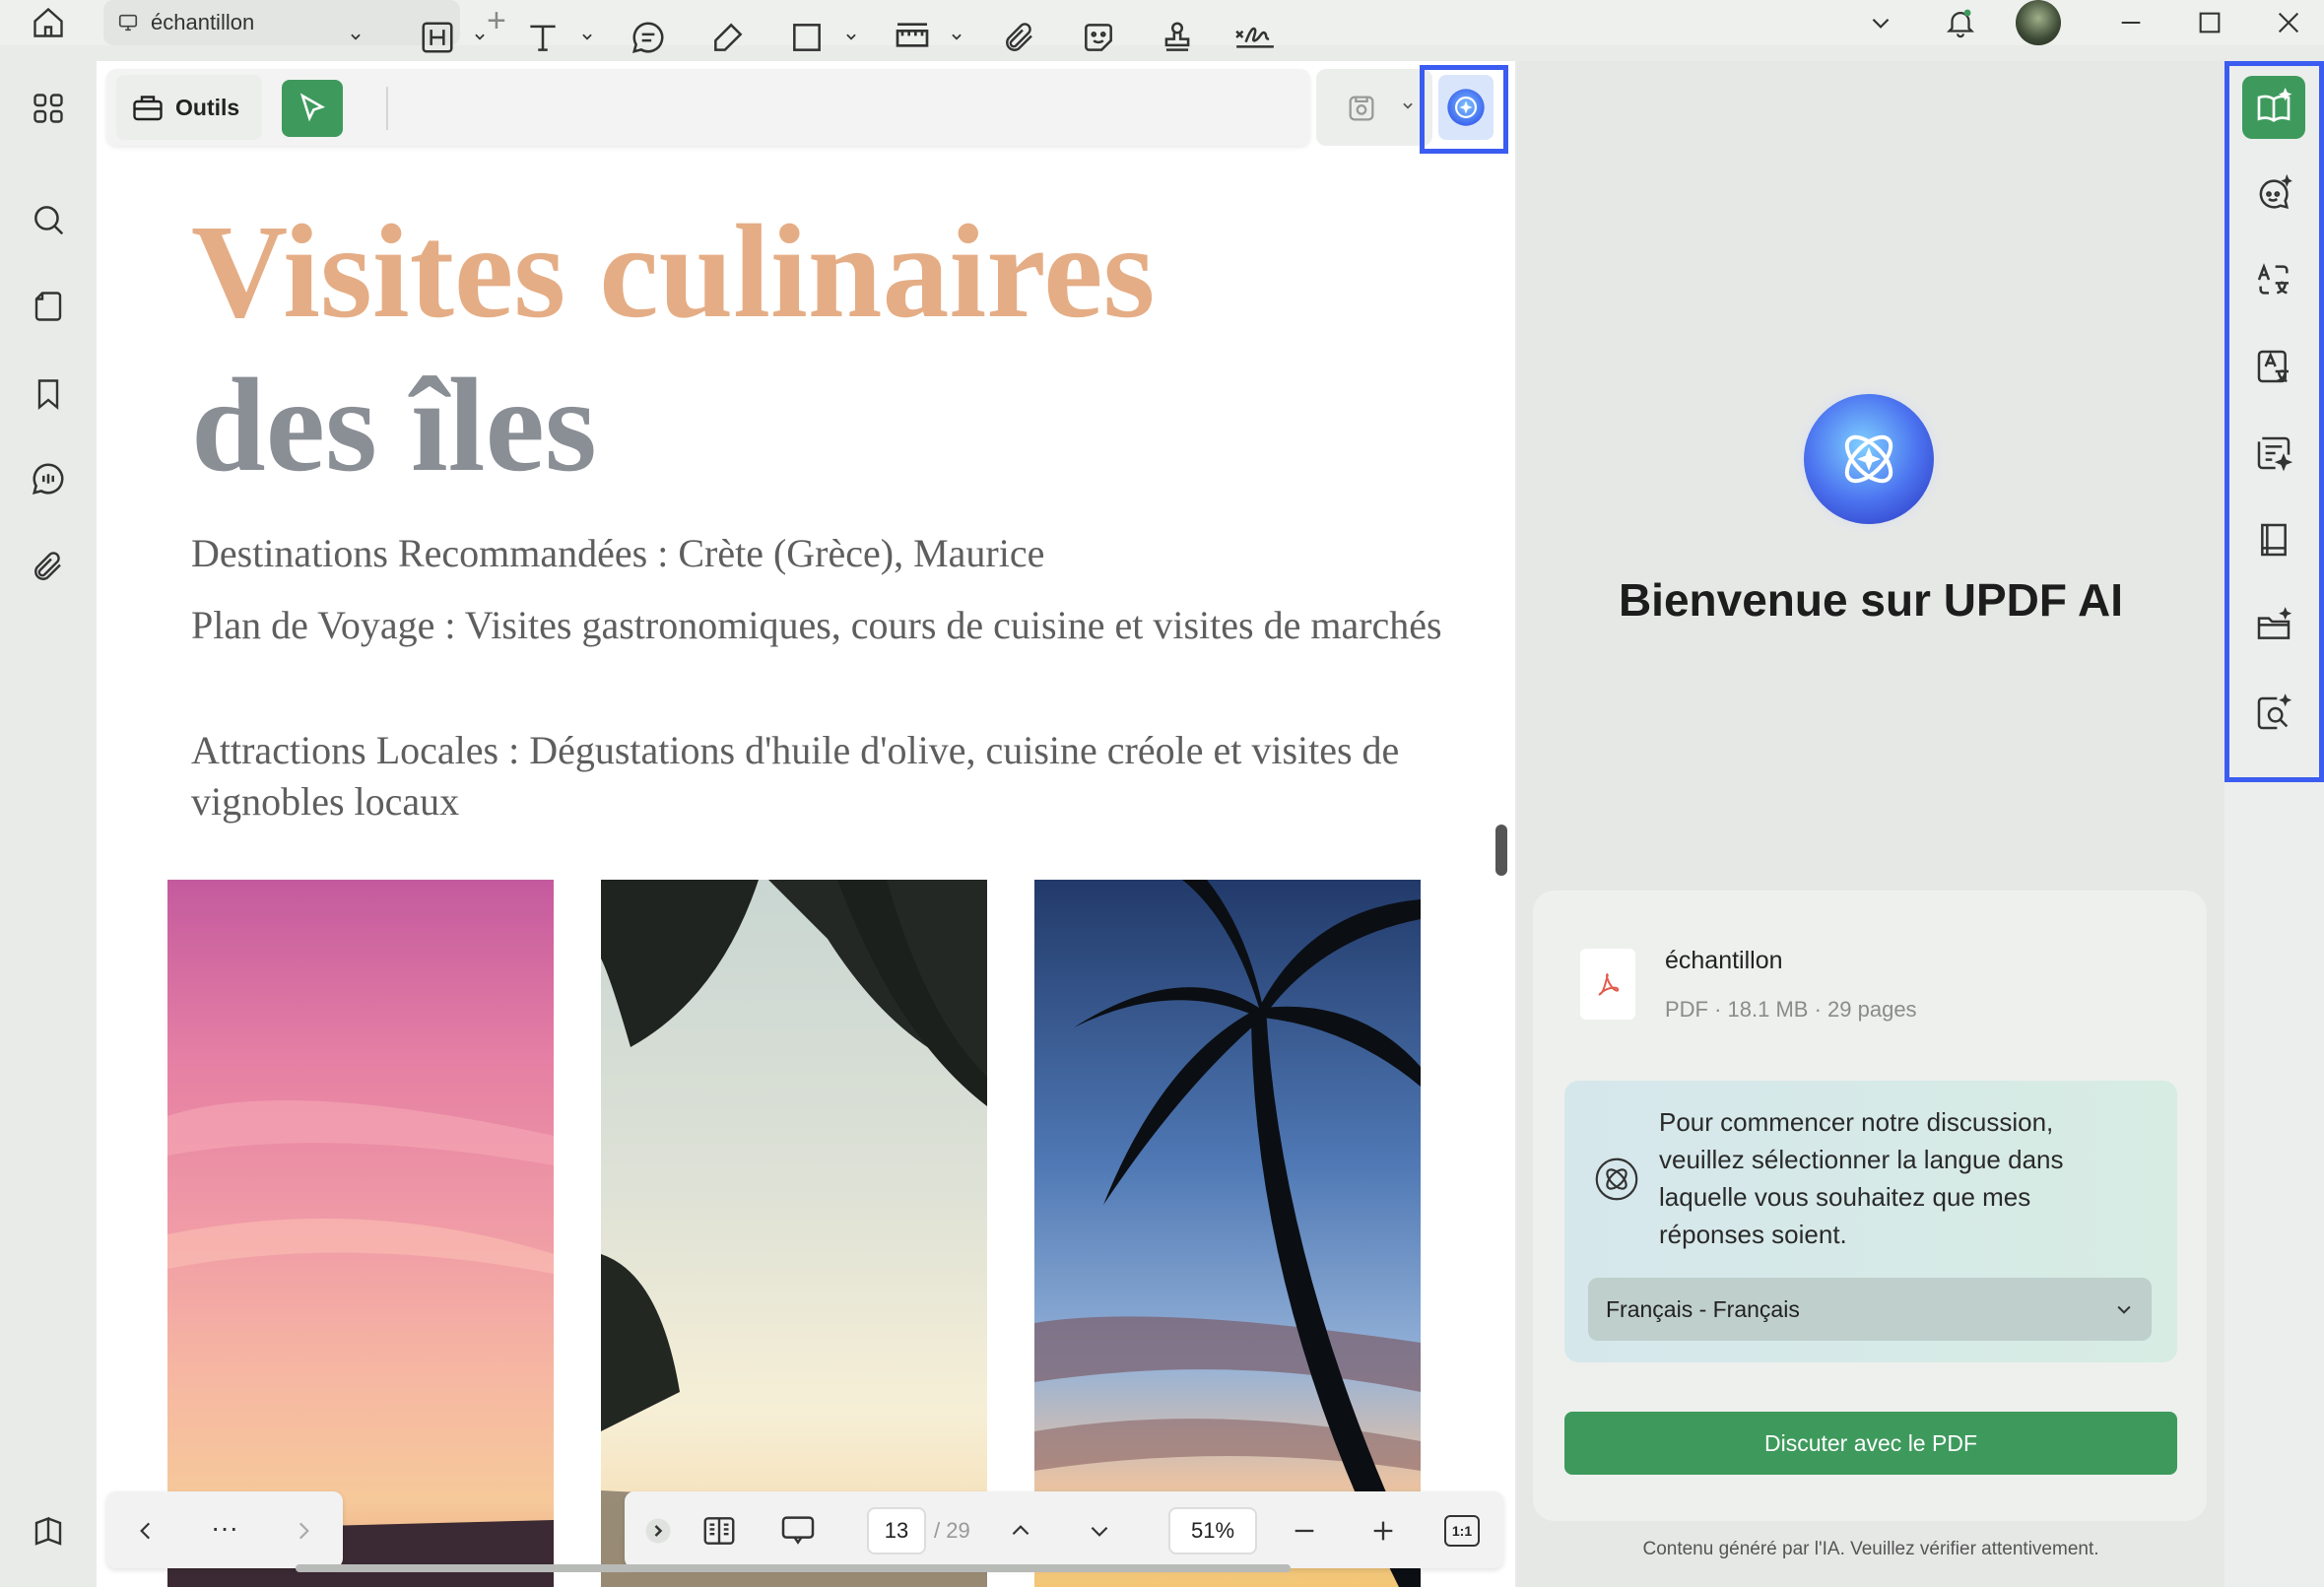  What do you see at coordinates (394, 425) in the screenshot?
I see `doc-title-line2: des îles` at bounding box center [394, 425].